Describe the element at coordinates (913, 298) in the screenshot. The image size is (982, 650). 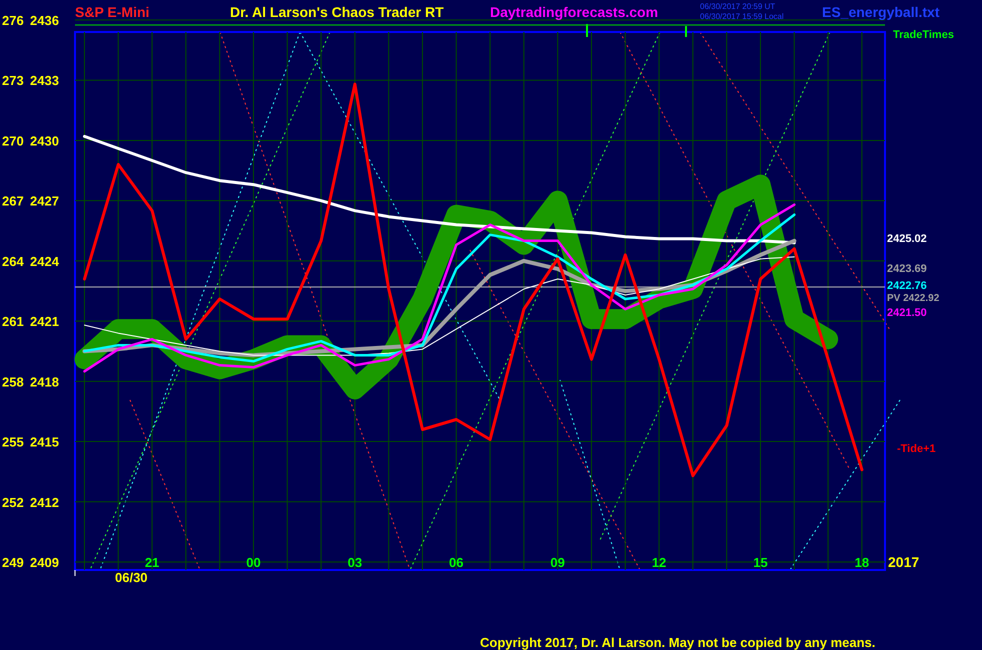
I see `value-label: PV 2422.92` at that location.